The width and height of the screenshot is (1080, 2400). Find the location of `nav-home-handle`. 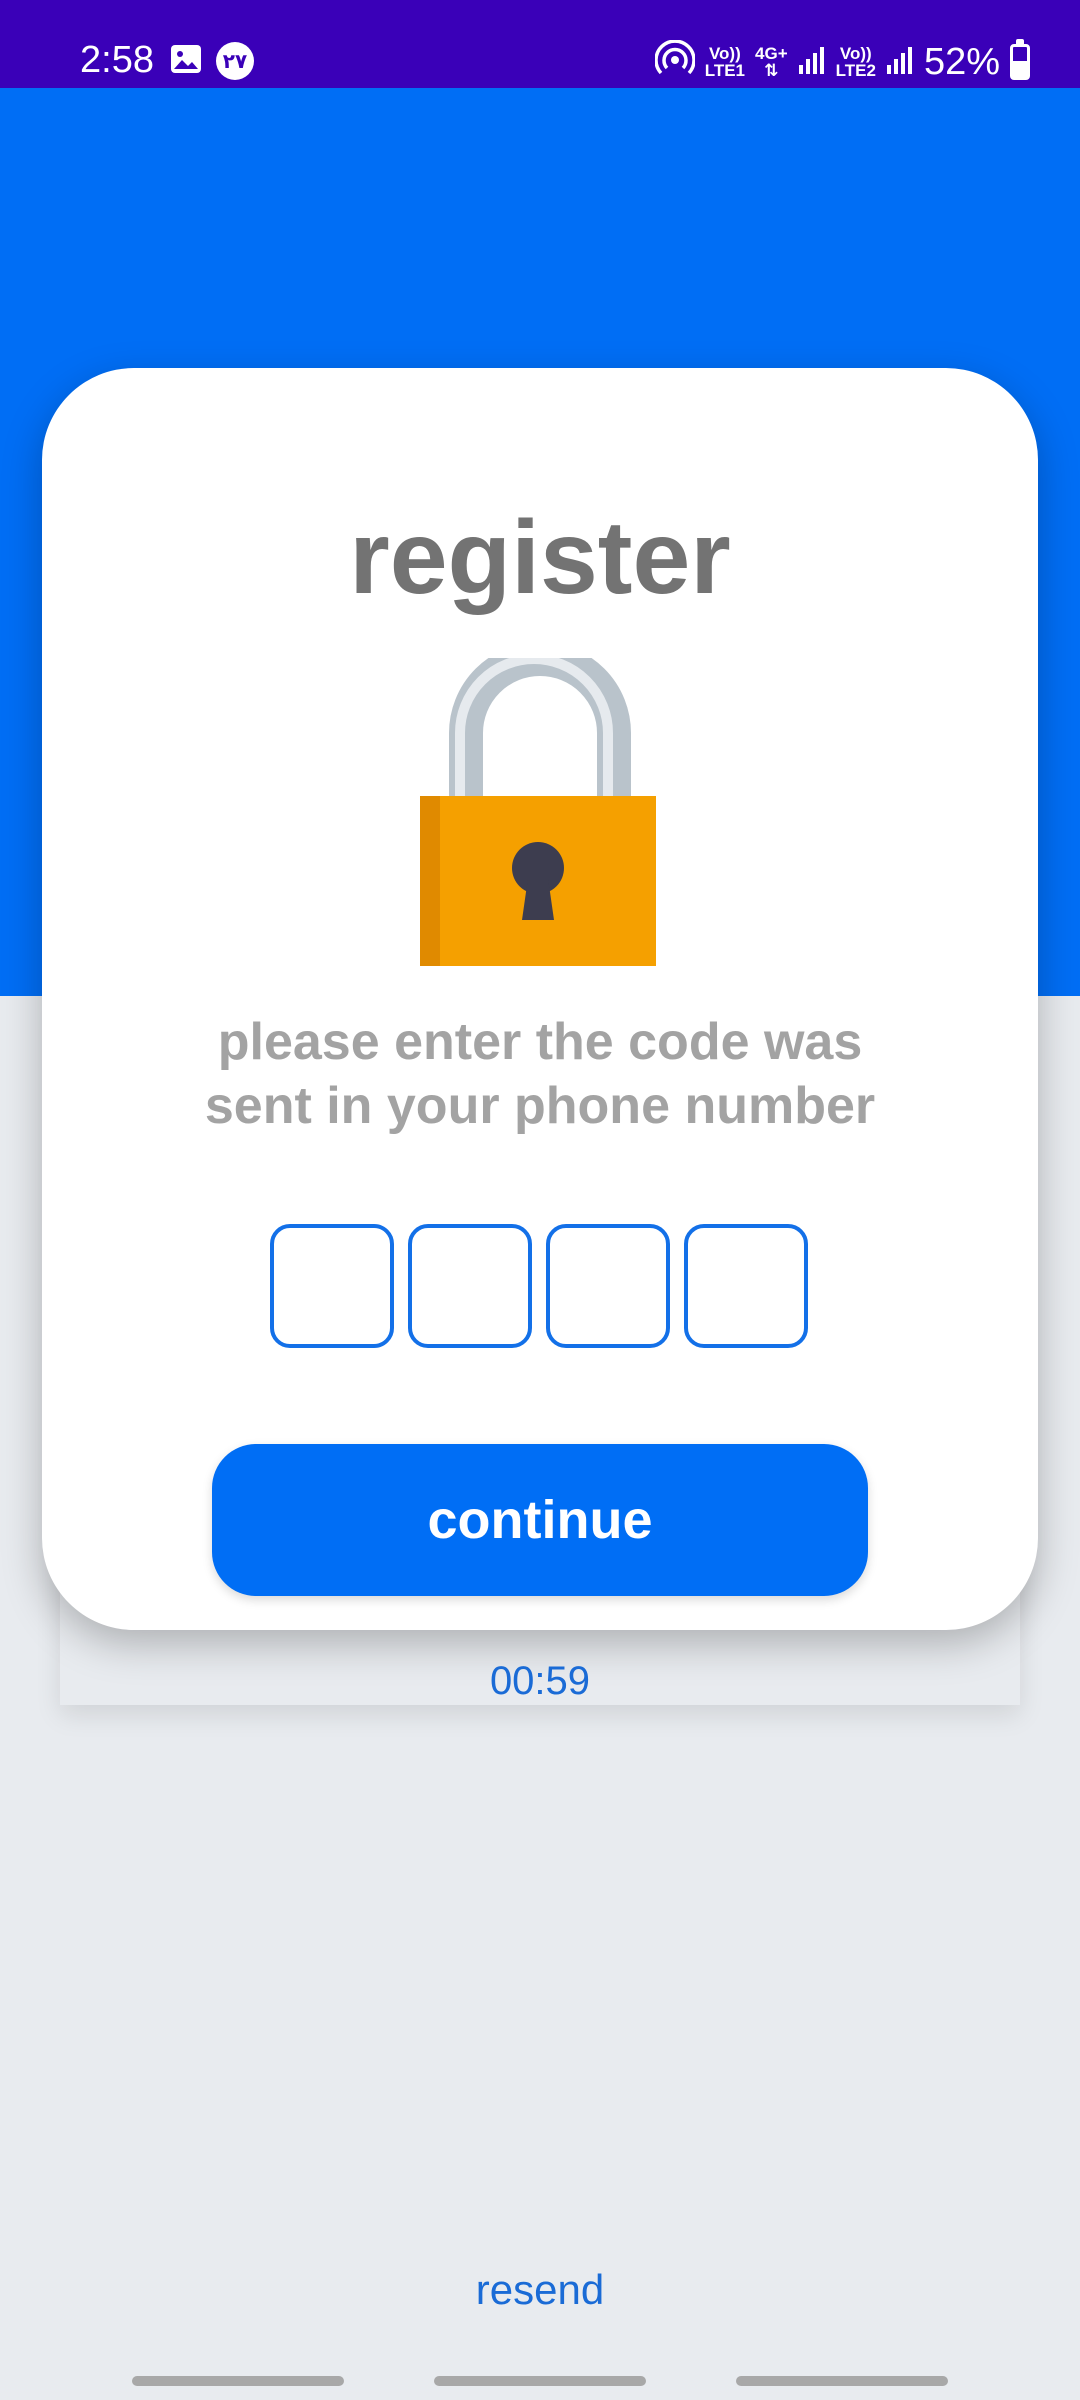

nav-home-handle is located at coordinates (540, 2381).